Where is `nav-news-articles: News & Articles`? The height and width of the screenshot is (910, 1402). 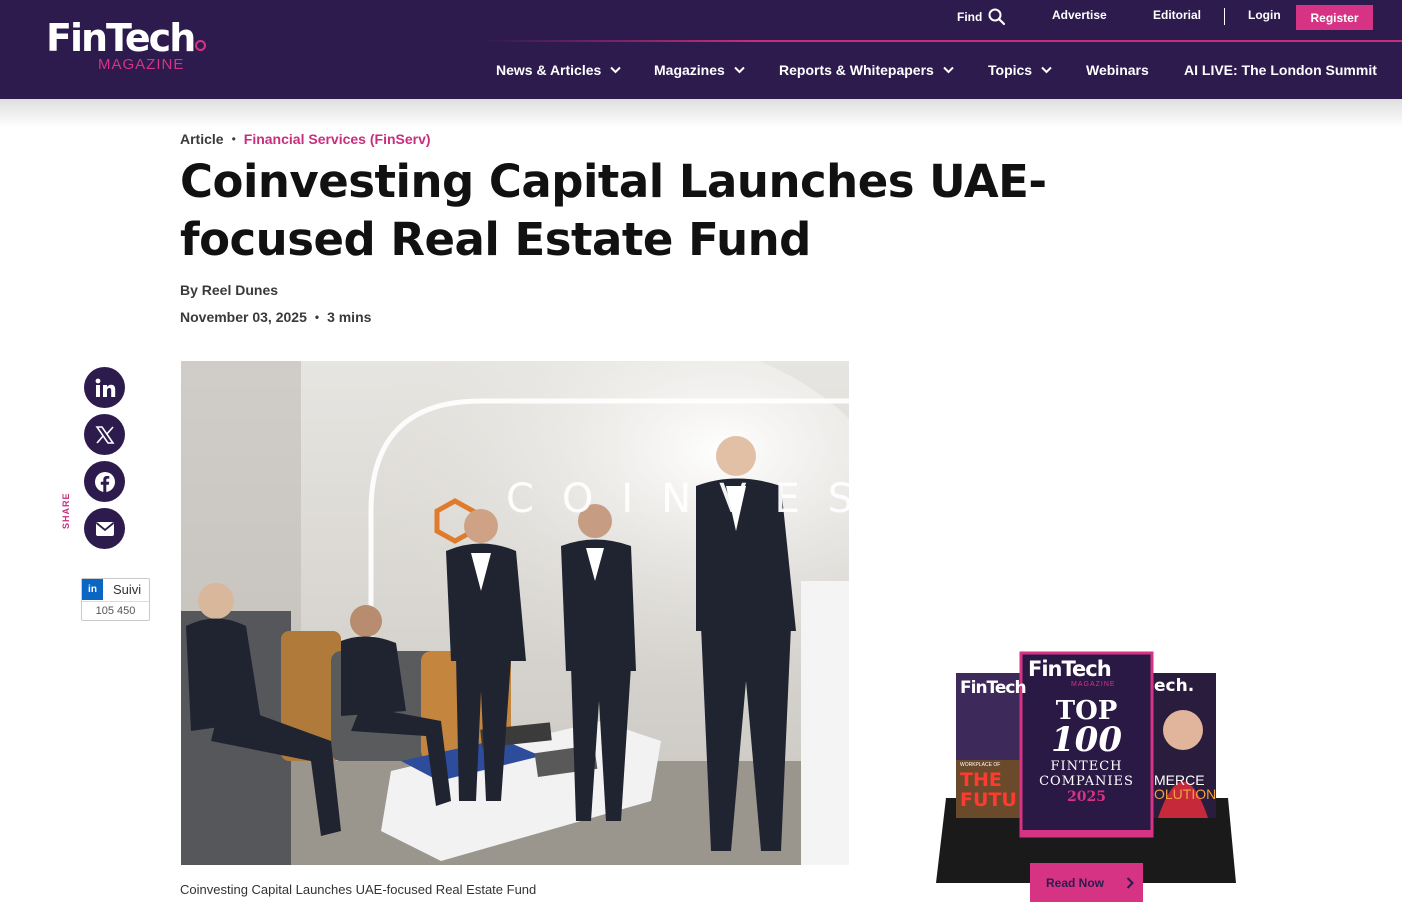
nav-news-articles: News & Articles is located at coordinates (559, 70).